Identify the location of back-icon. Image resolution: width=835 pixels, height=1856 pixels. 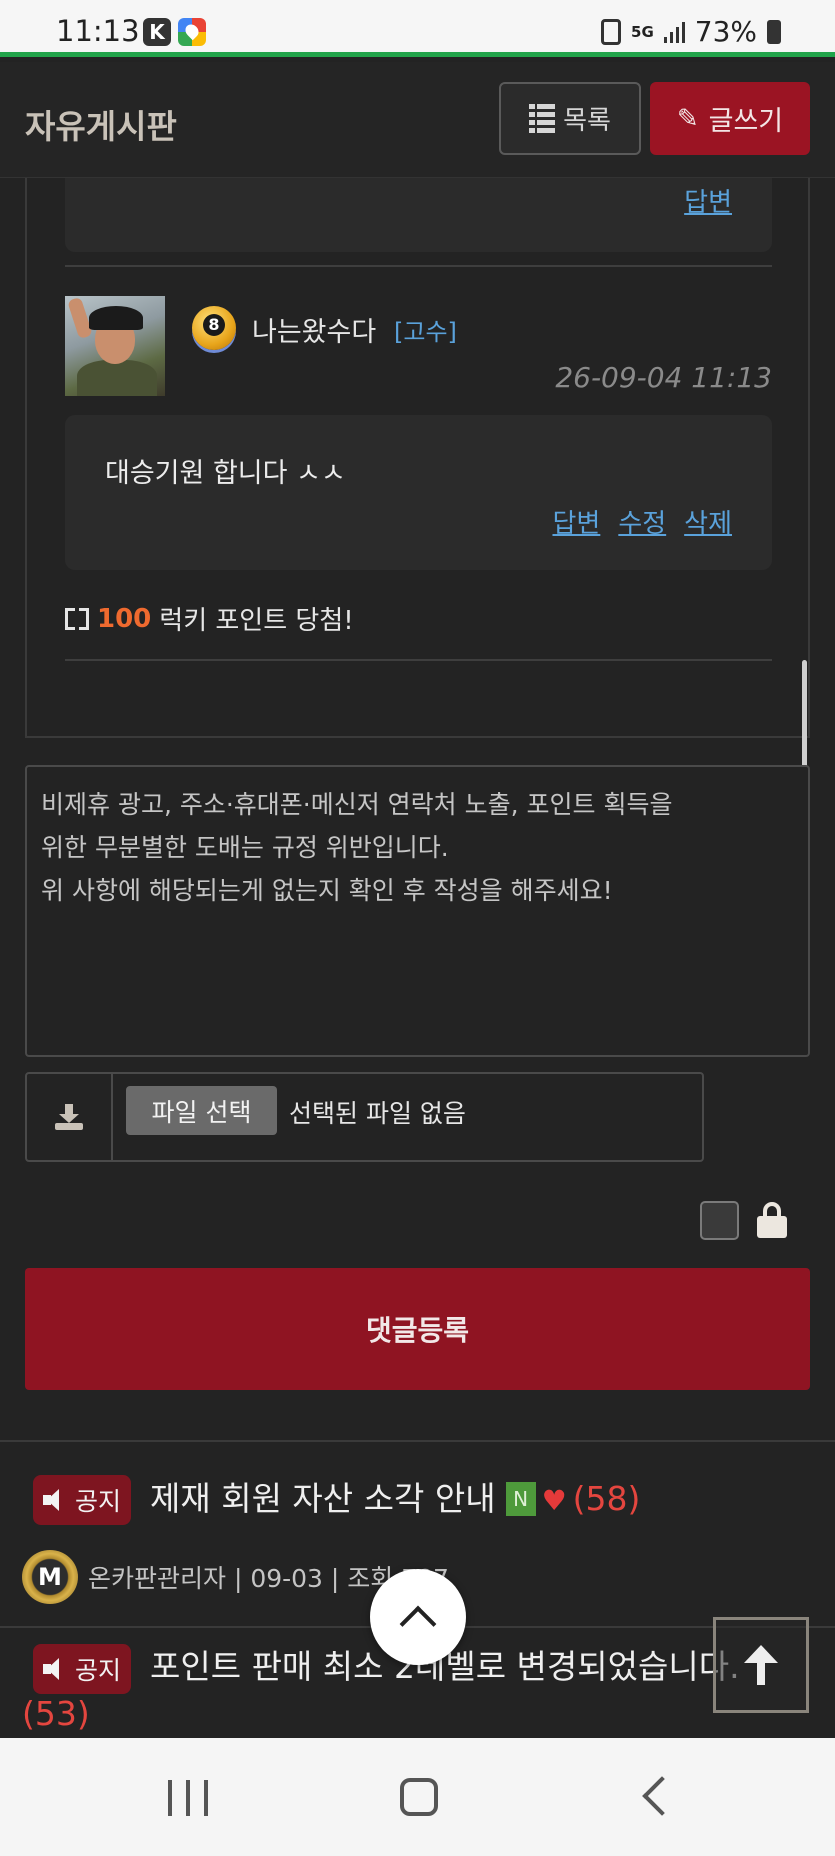
(662, 1796).